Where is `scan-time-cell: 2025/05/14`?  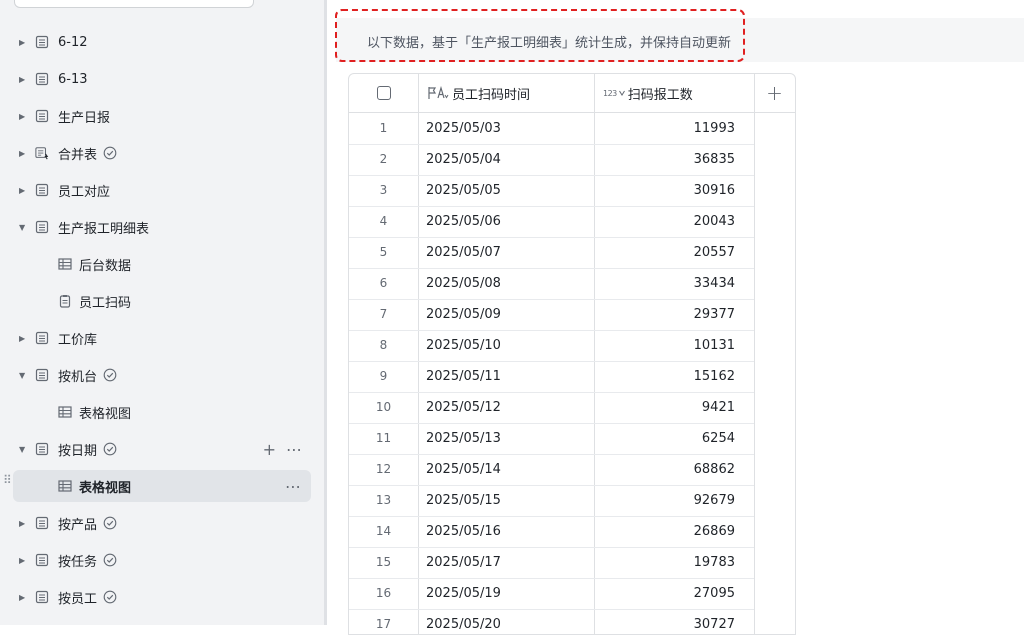
scan-time-cell: 2025/05/14 is located at coordinates (463, 469).